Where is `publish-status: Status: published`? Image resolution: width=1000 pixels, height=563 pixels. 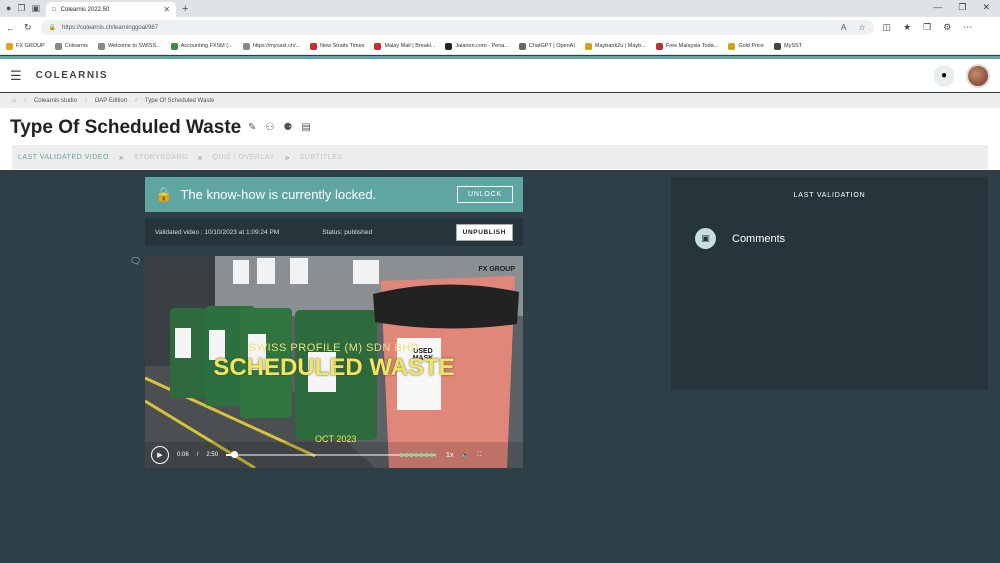
publish-status: Status: published is located at coordinates (347, 232).